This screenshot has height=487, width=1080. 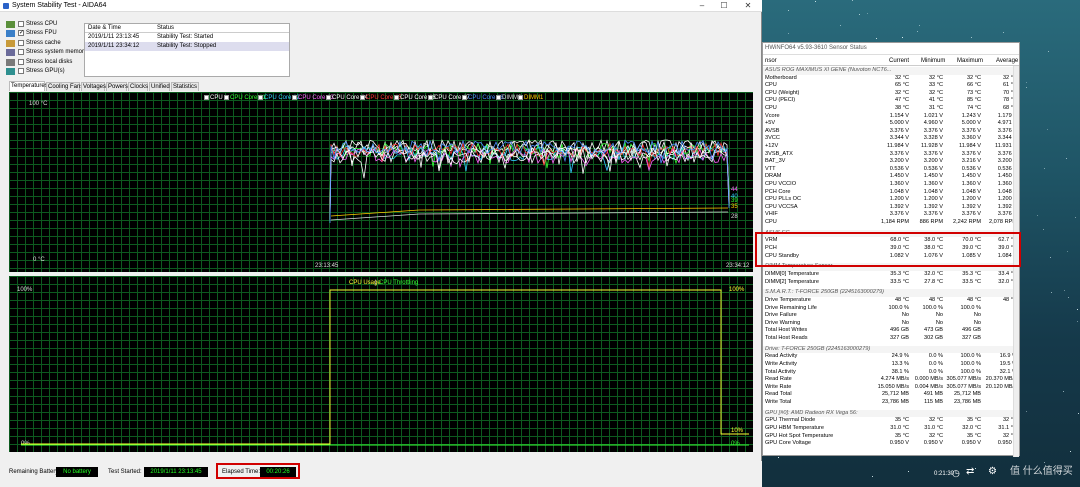 What do you see at coordinates (781, 184) in the screenshot?
I see `sensor-name: CPU VCCIO` at bounding box center [781, 184].